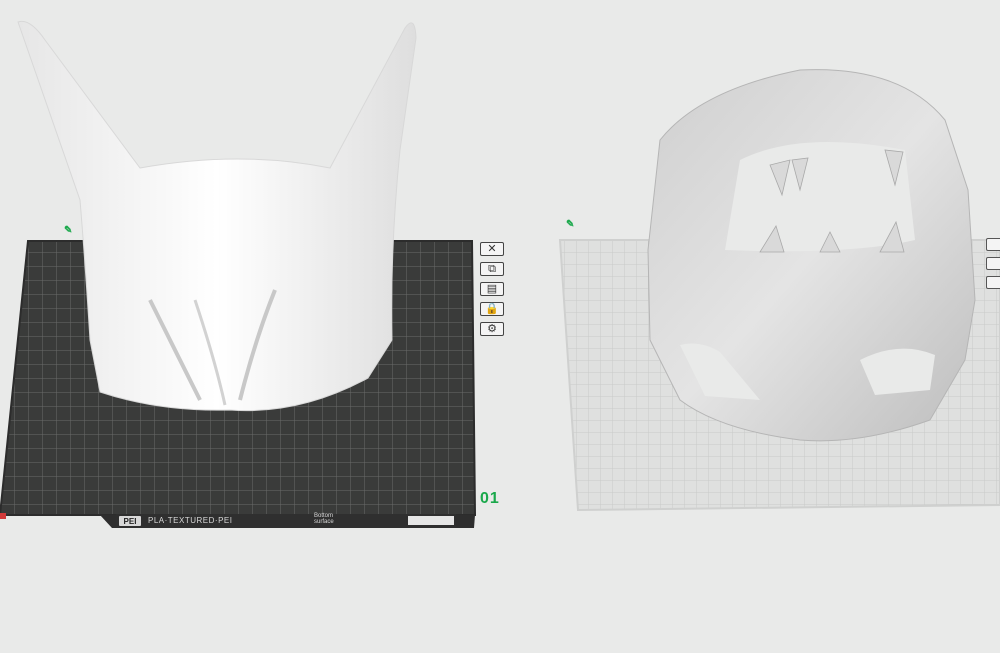 The image size is (1000, 653). Describe the element at coordinates (492, 329) in the screenshot. I see `settings-icon: ⚙` at that location.